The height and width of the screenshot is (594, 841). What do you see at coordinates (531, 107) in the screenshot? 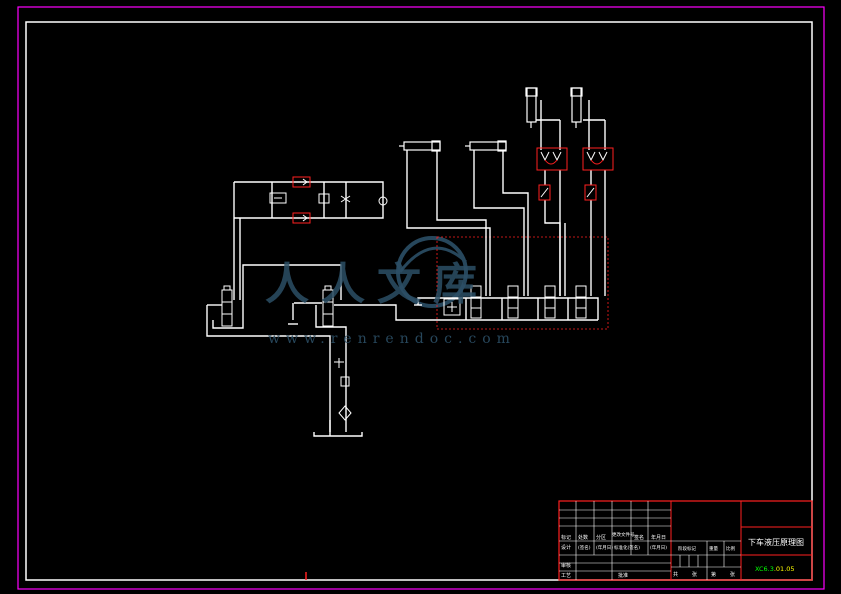
I see `vertical-cylinder-left` at bounding box center [531, 107].